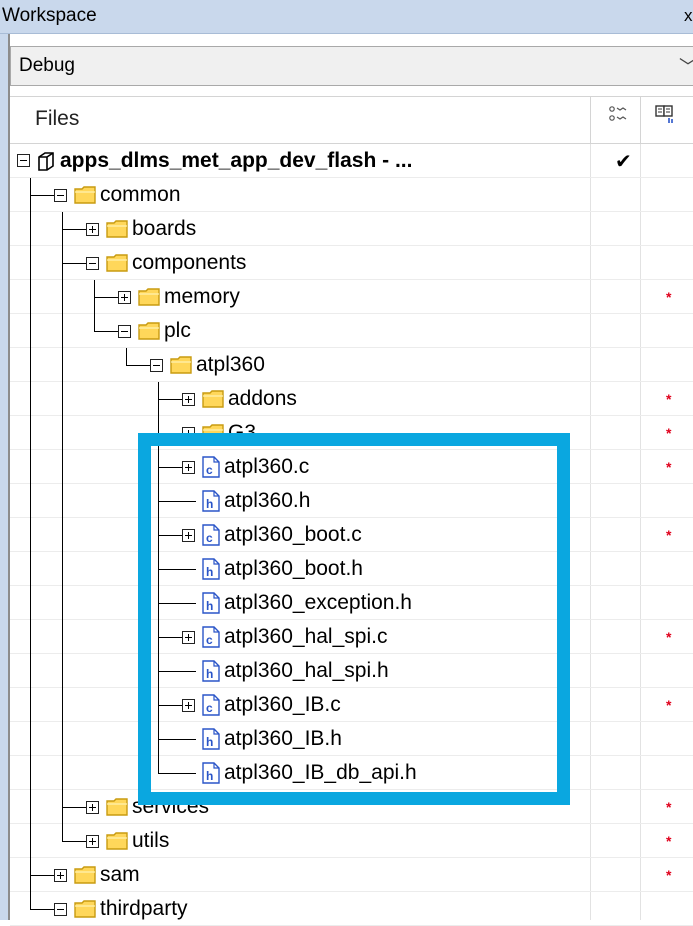 This screenshot has width=693, height=926. I want to click on tree-folder-row: addons *, so click(351, 399).